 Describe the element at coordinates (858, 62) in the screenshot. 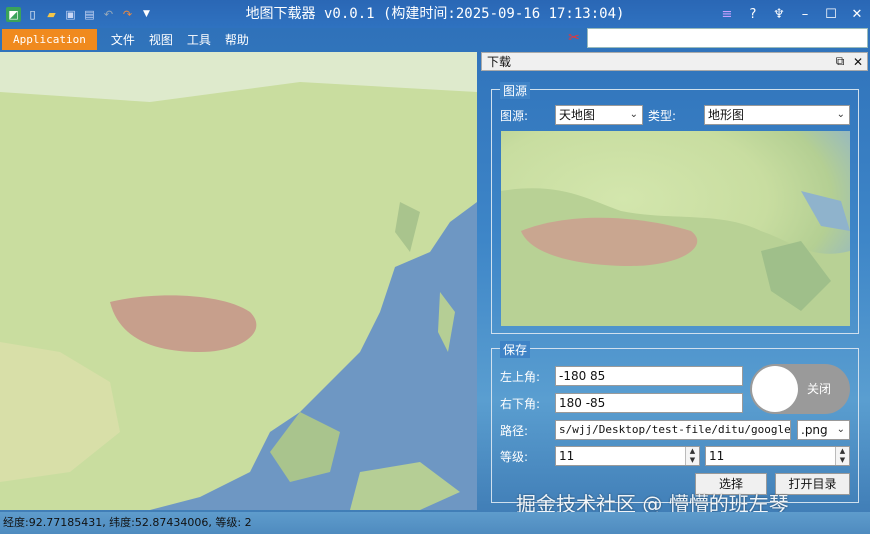

I see `panel-close-icon: ✕` at that location.